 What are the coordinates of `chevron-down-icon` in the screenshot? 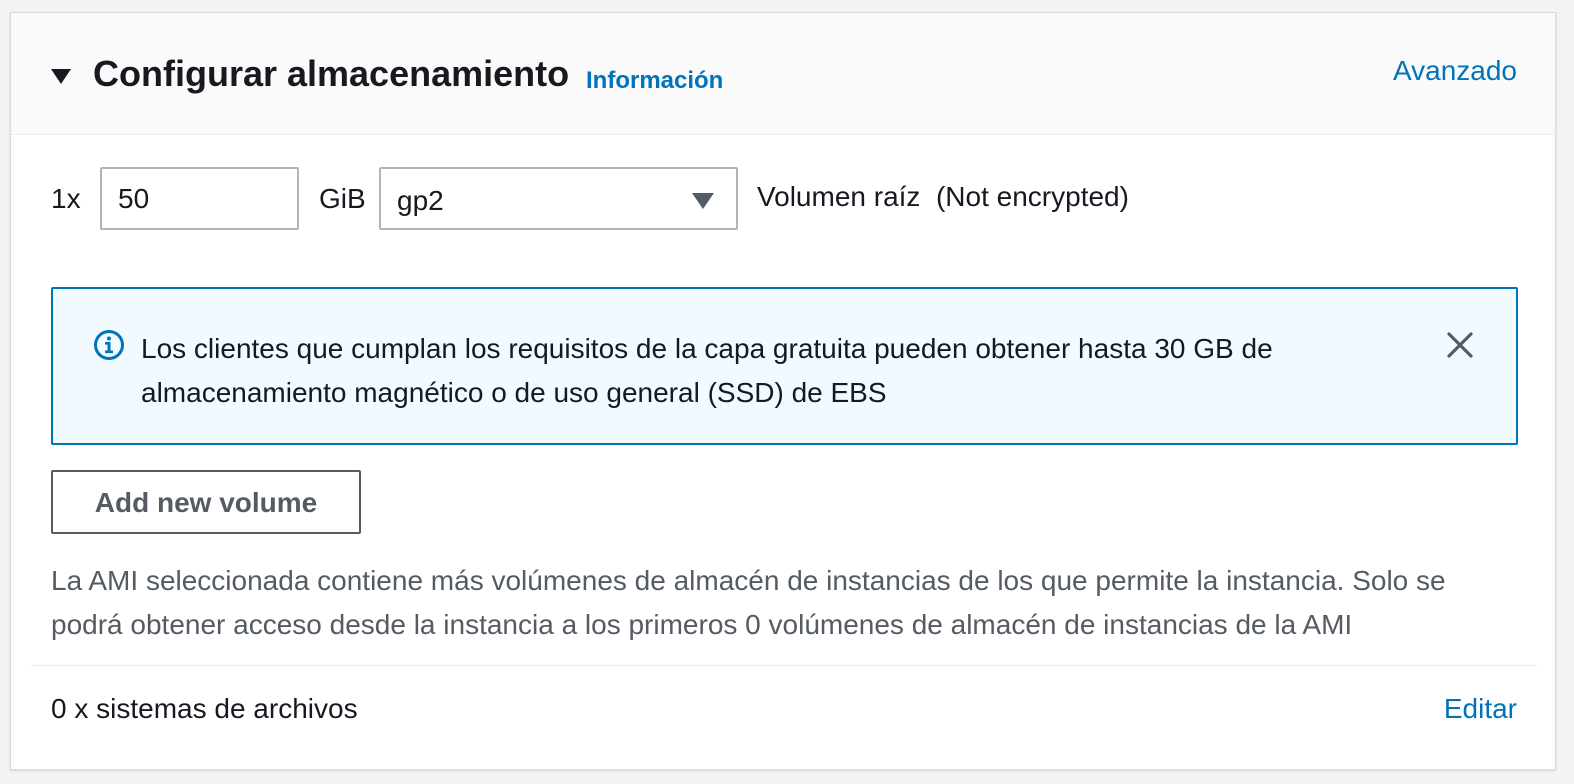 It's located at (703, 201).